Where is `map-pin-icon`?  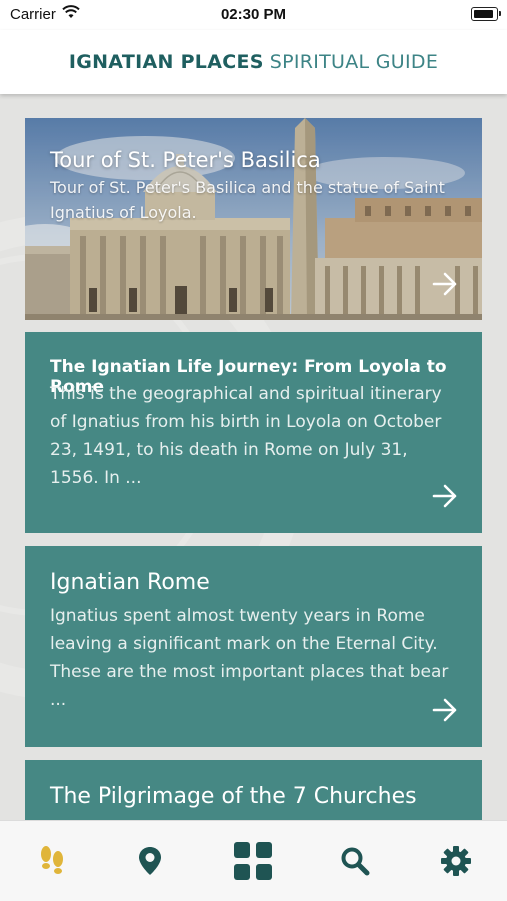 map-pin-icon is located at coordinates (150, 861).